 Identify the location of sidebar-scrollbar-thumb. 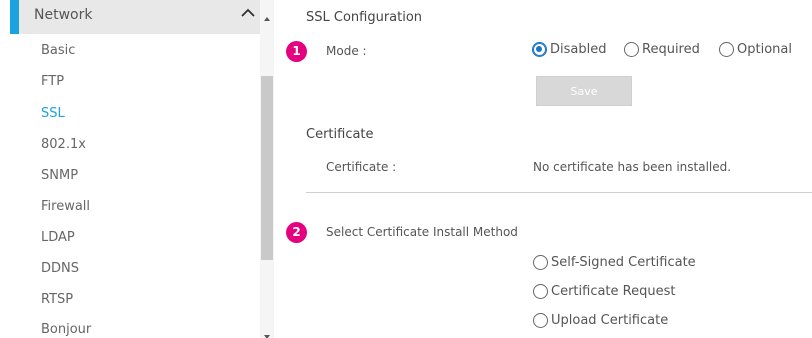
(267, 168).